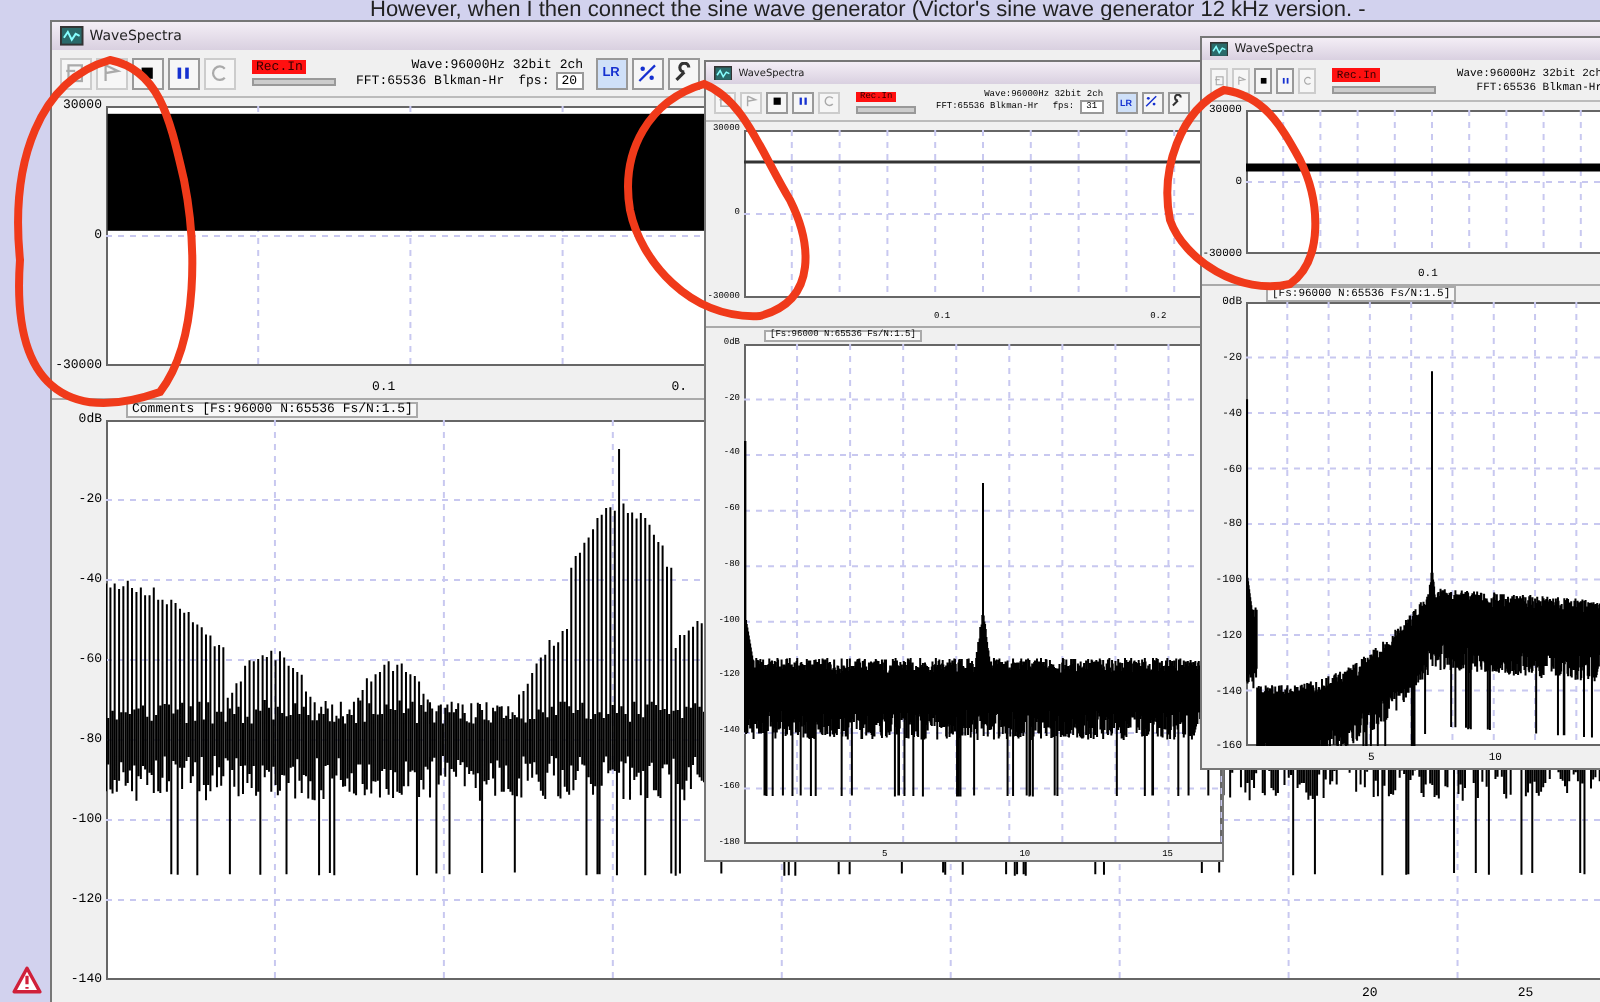 The height and width of the screenshot is (1002, 1600). I want to click on stop-icon, so click(777, 102).